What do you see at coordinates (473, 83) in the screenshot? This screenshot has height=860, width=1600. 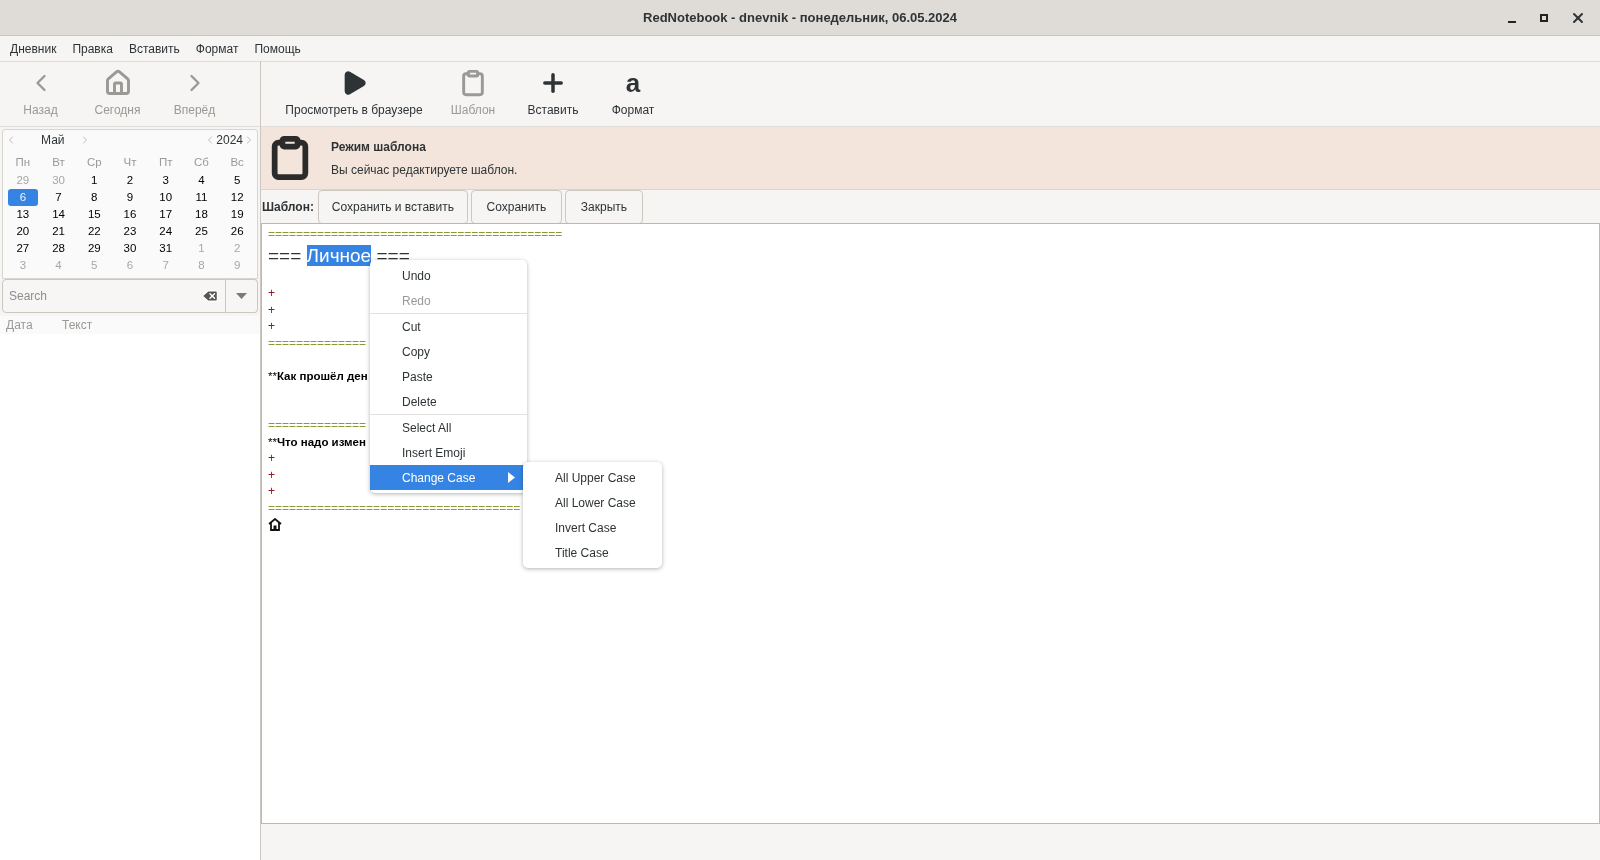 I see `clipboard-icon` at bounding box center [473, 83].